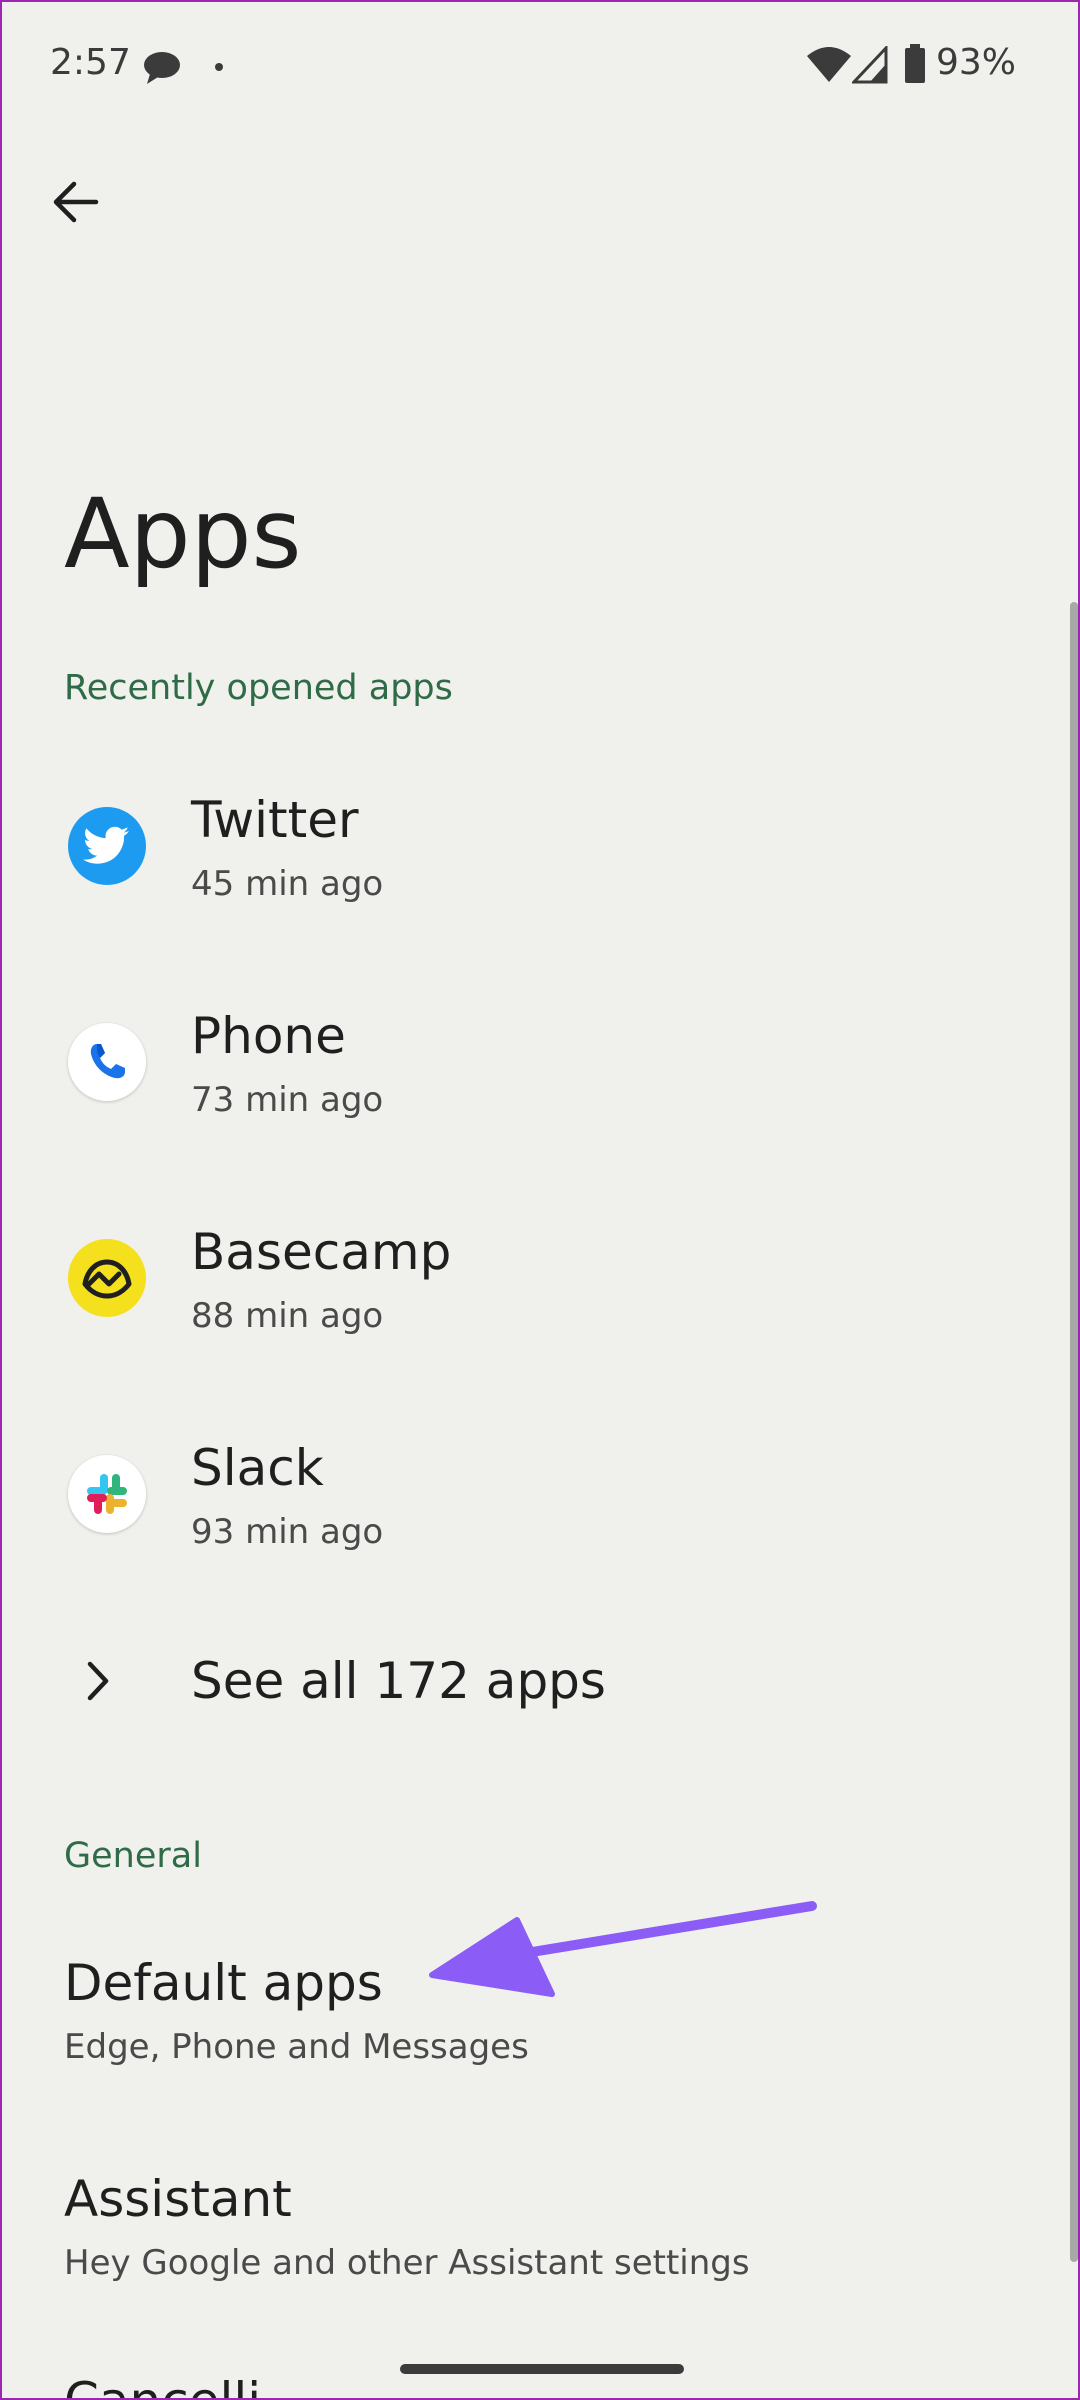  Describe the element at coordinates (257, 1468) in the screenshot. I see `app-name: Slack` at that location.